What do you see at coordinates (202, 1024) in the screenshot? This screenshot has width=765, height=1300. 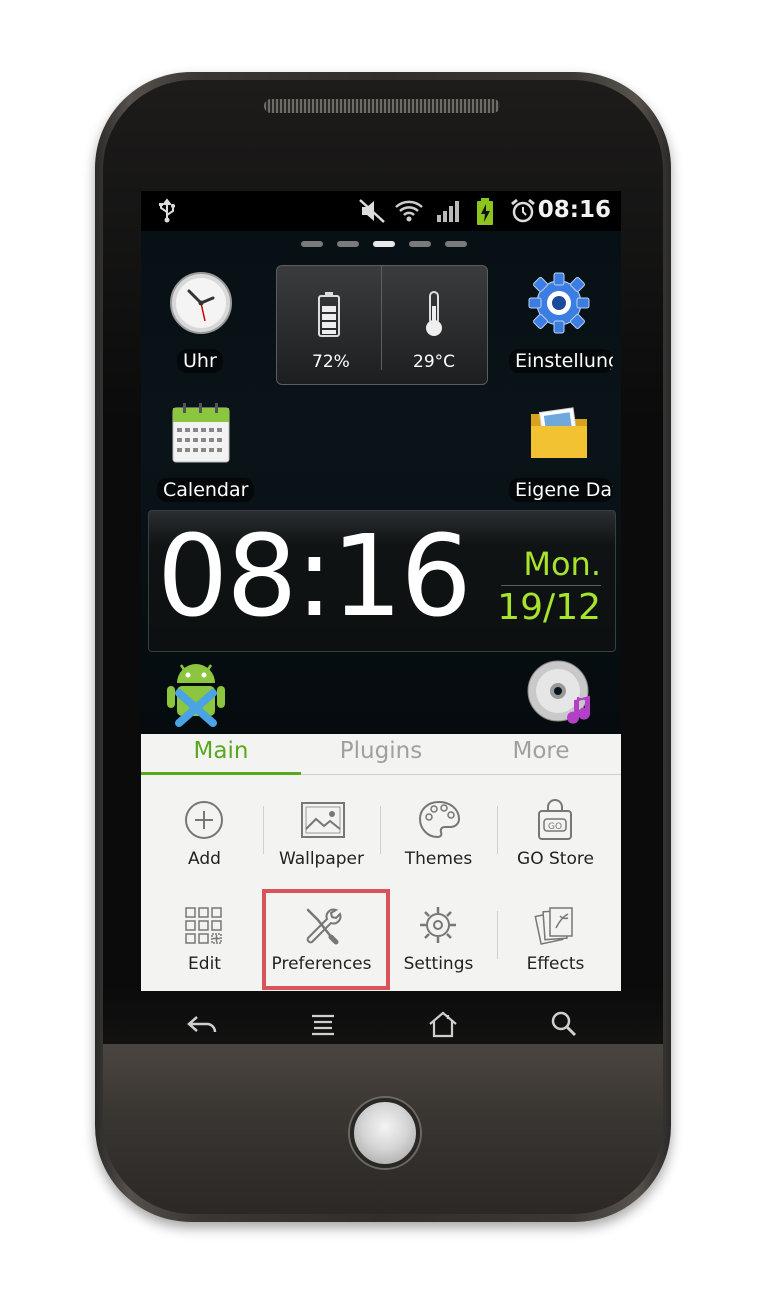 I see `back-icon` at bounding box center [202, 1024].